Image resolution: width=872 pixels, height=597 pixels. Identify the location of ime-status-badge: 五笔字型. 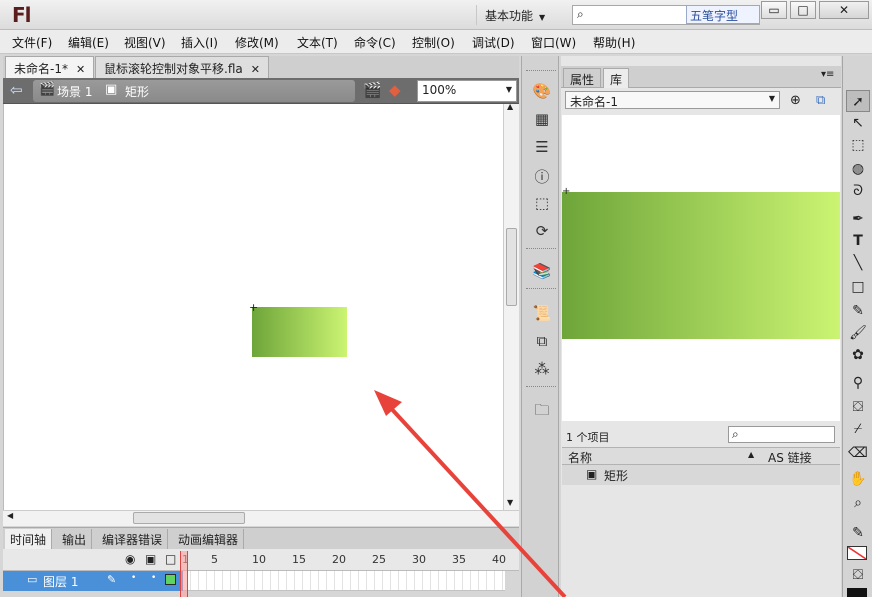
(723, 14).